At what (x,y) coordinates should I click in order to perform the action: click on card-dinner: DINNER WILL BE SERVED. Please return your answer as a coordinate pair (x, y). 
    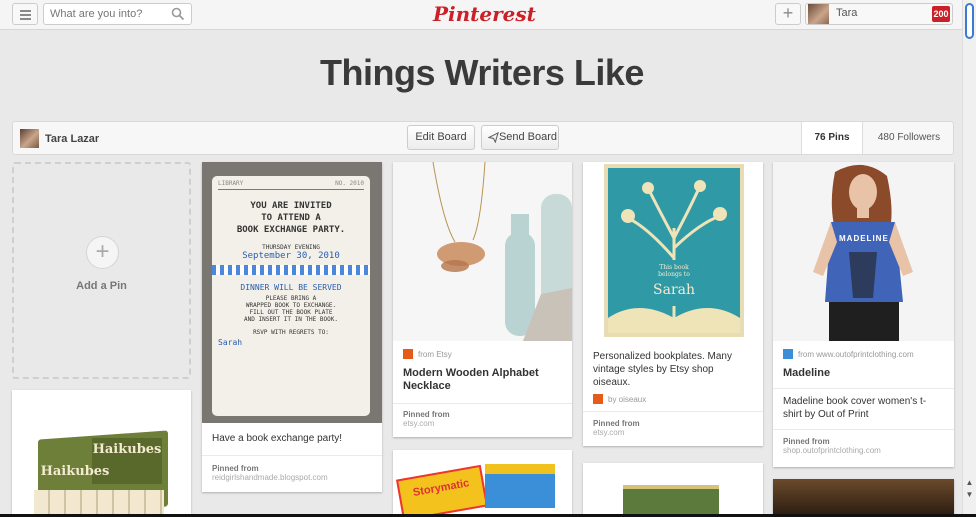
    Looking at the image, I should click on (291, 287).